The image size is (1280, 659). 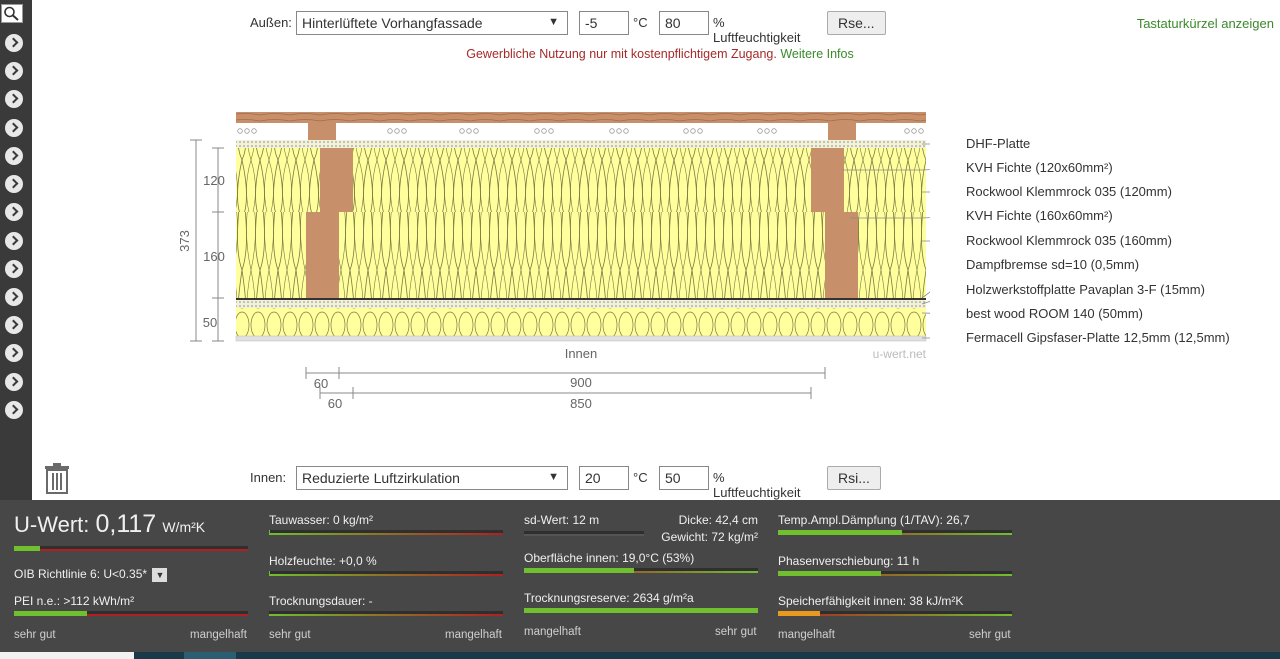 I want to click on layer-label: Dampfbremse sd=10 (0,5mm), so click(x=1053, y=264).